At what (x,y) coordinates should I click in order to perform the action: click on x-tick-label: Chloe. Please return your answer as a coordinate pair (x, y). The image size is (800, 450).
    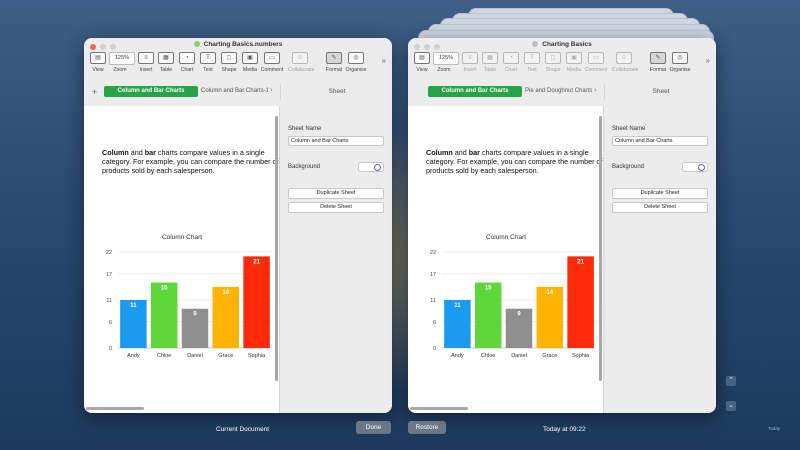
    Looking at the image, I should click on (488, 356).